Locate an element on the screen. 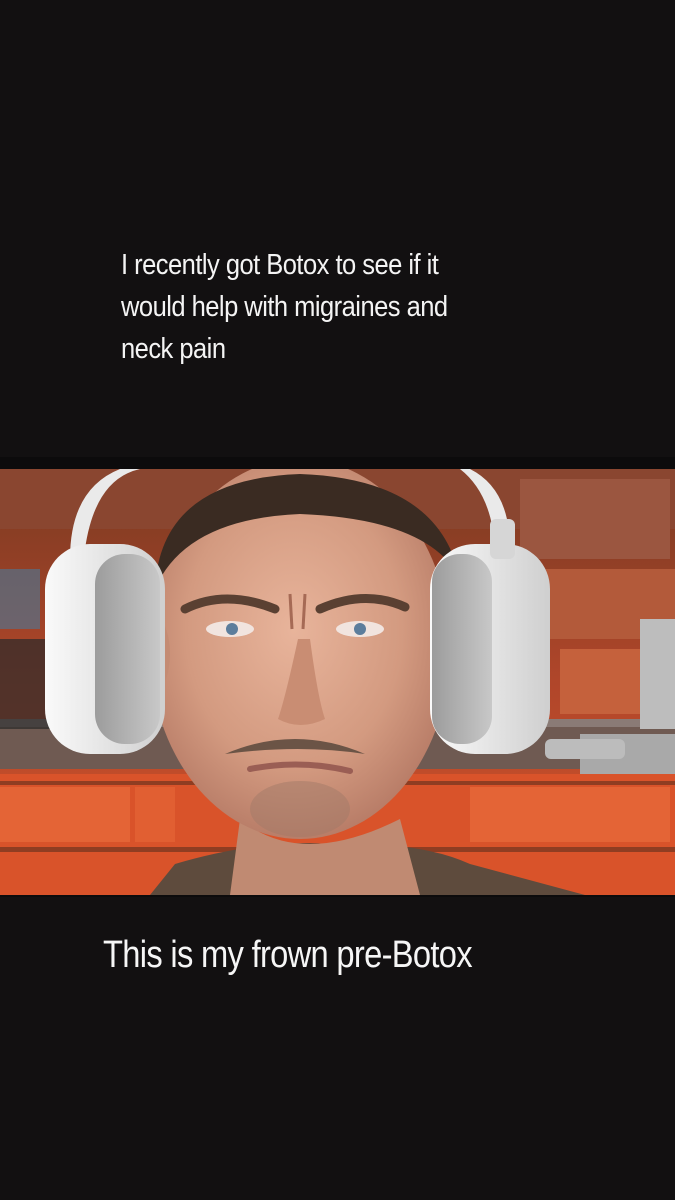  top-caption-line-3: neck pain is located at coordinates (173, 349).